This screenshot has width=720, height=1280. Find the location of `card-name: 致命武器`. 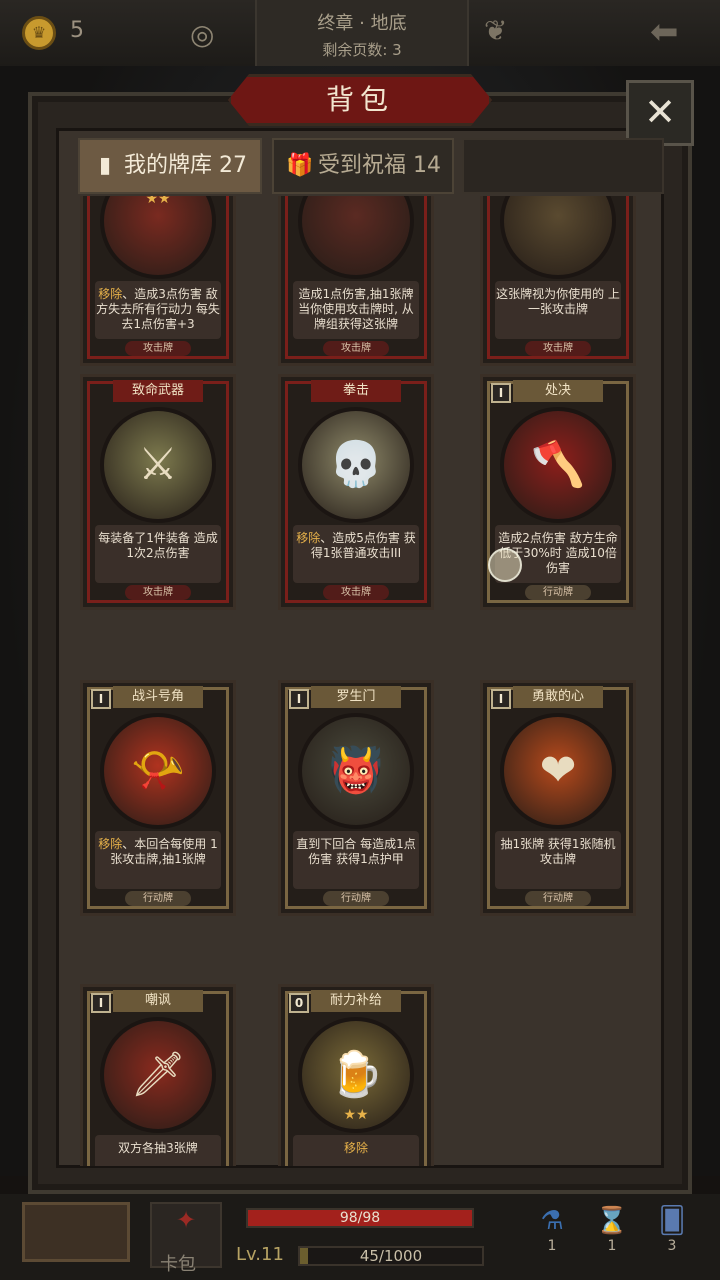

card-name: 致命武器 is located at coordinates (158, 391).